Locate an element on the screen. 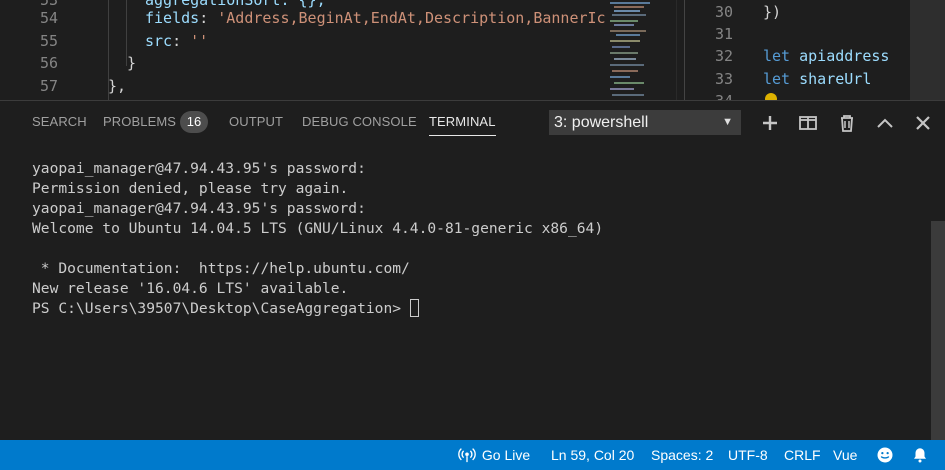 This screenshot has height=470, width=945. line-number: 57 is located at coordinates (48, 86).